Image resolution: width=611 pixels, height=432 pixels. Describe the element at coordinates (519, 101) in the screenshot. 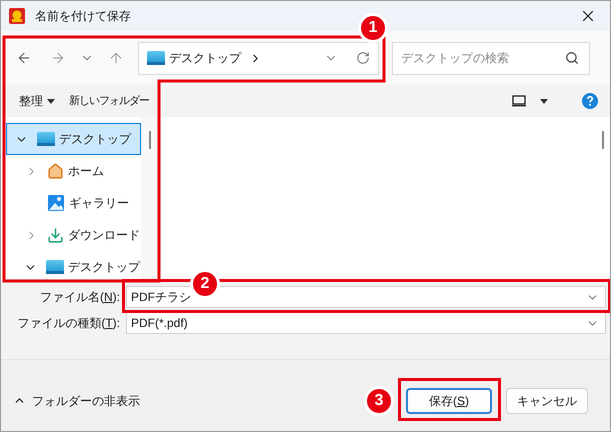

I see `view-icon` at that location.